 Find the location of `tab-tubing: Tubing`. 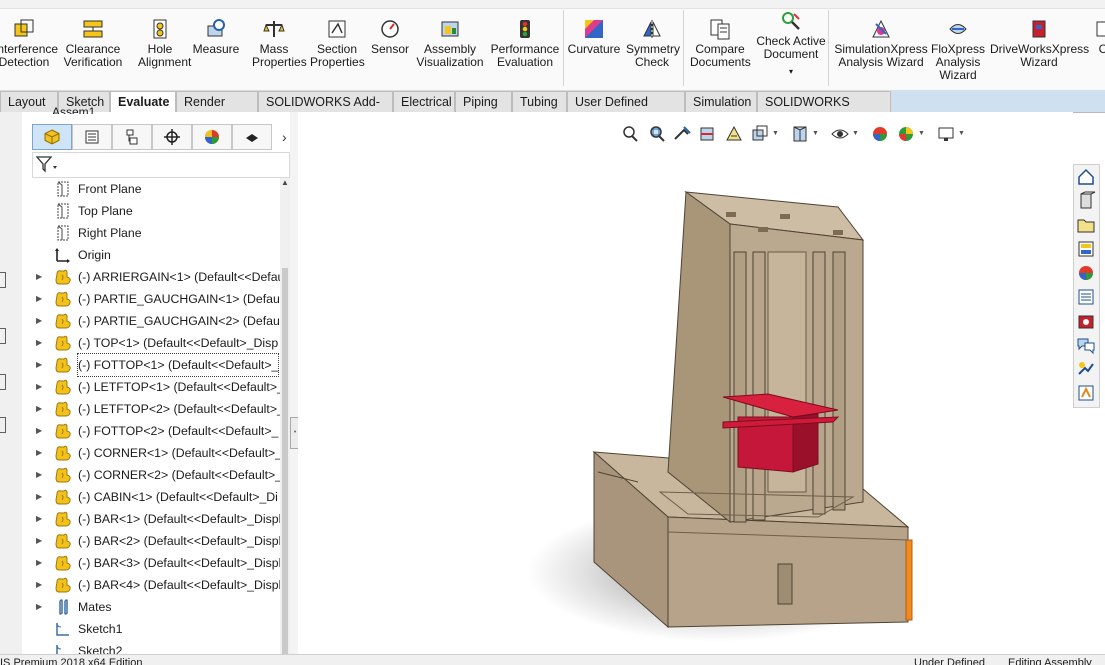

tab-tubing: Tubing is located at coordinates (539, 101).